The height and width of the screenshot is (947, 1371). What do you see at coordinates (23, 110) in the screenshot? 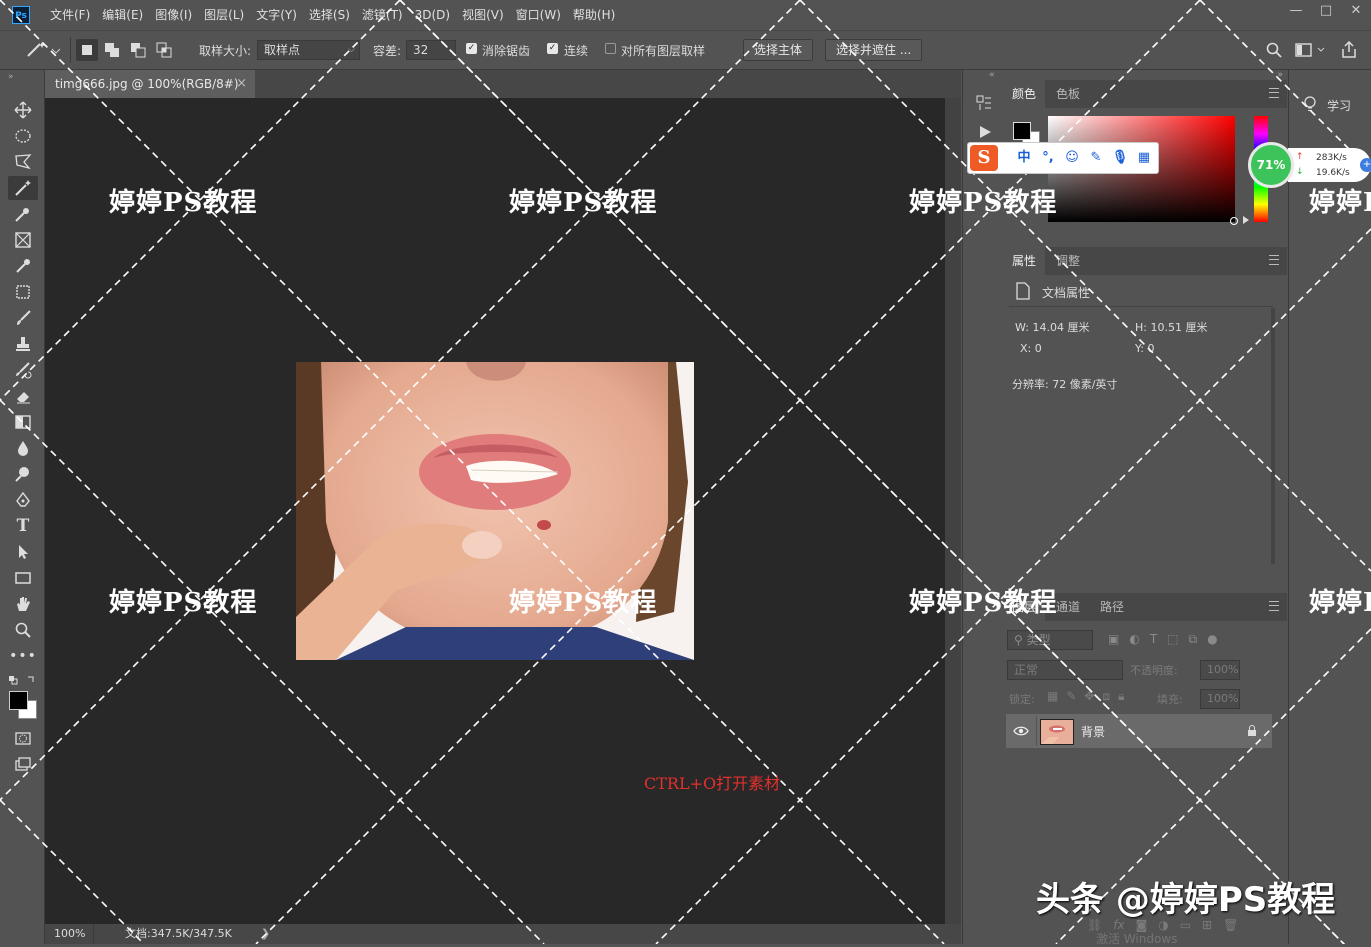
I see `move-tool` at bounding box center [23, 110].